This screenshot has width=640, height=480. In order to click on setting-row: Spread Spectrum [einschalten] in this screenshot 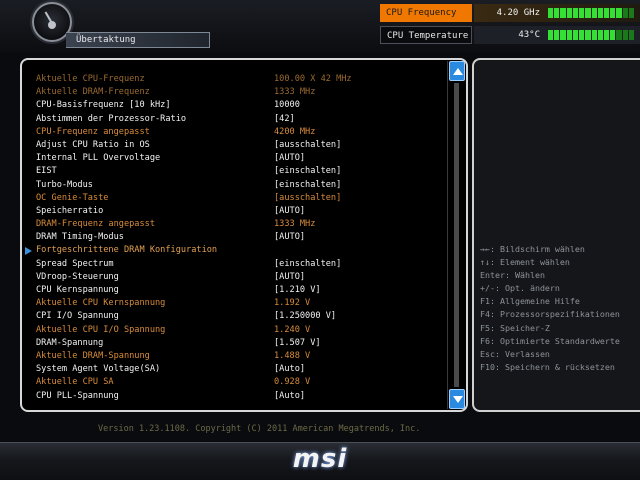, I will do `click(235, 264)`.